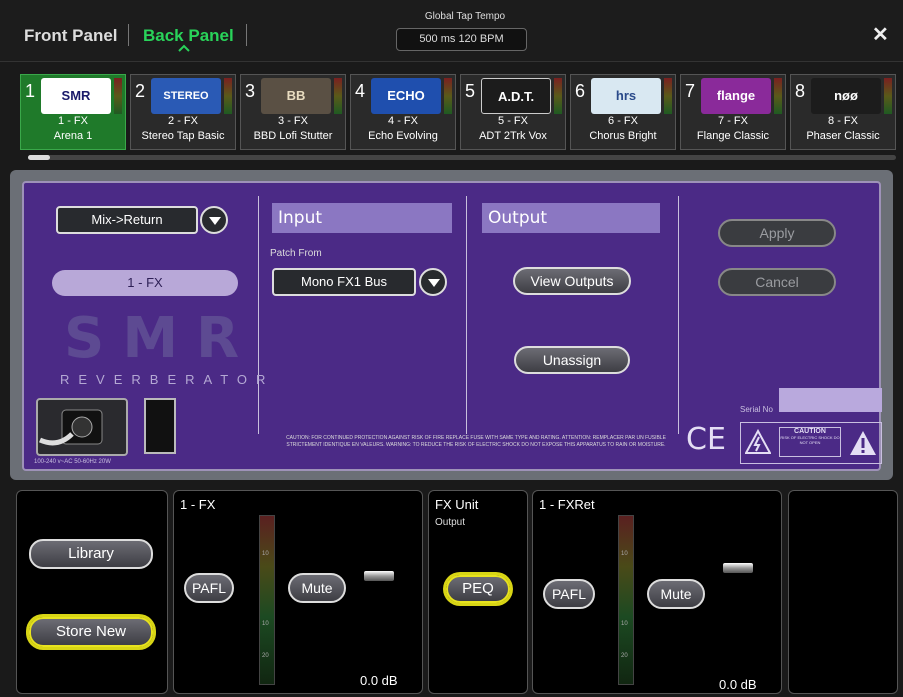 Image resolution: width=903 pixels, height=697 pixels. What do you see at coordinates (250, 91) in the screenshot?
I see `slot-number: 3` at bounding box center [250, 91].